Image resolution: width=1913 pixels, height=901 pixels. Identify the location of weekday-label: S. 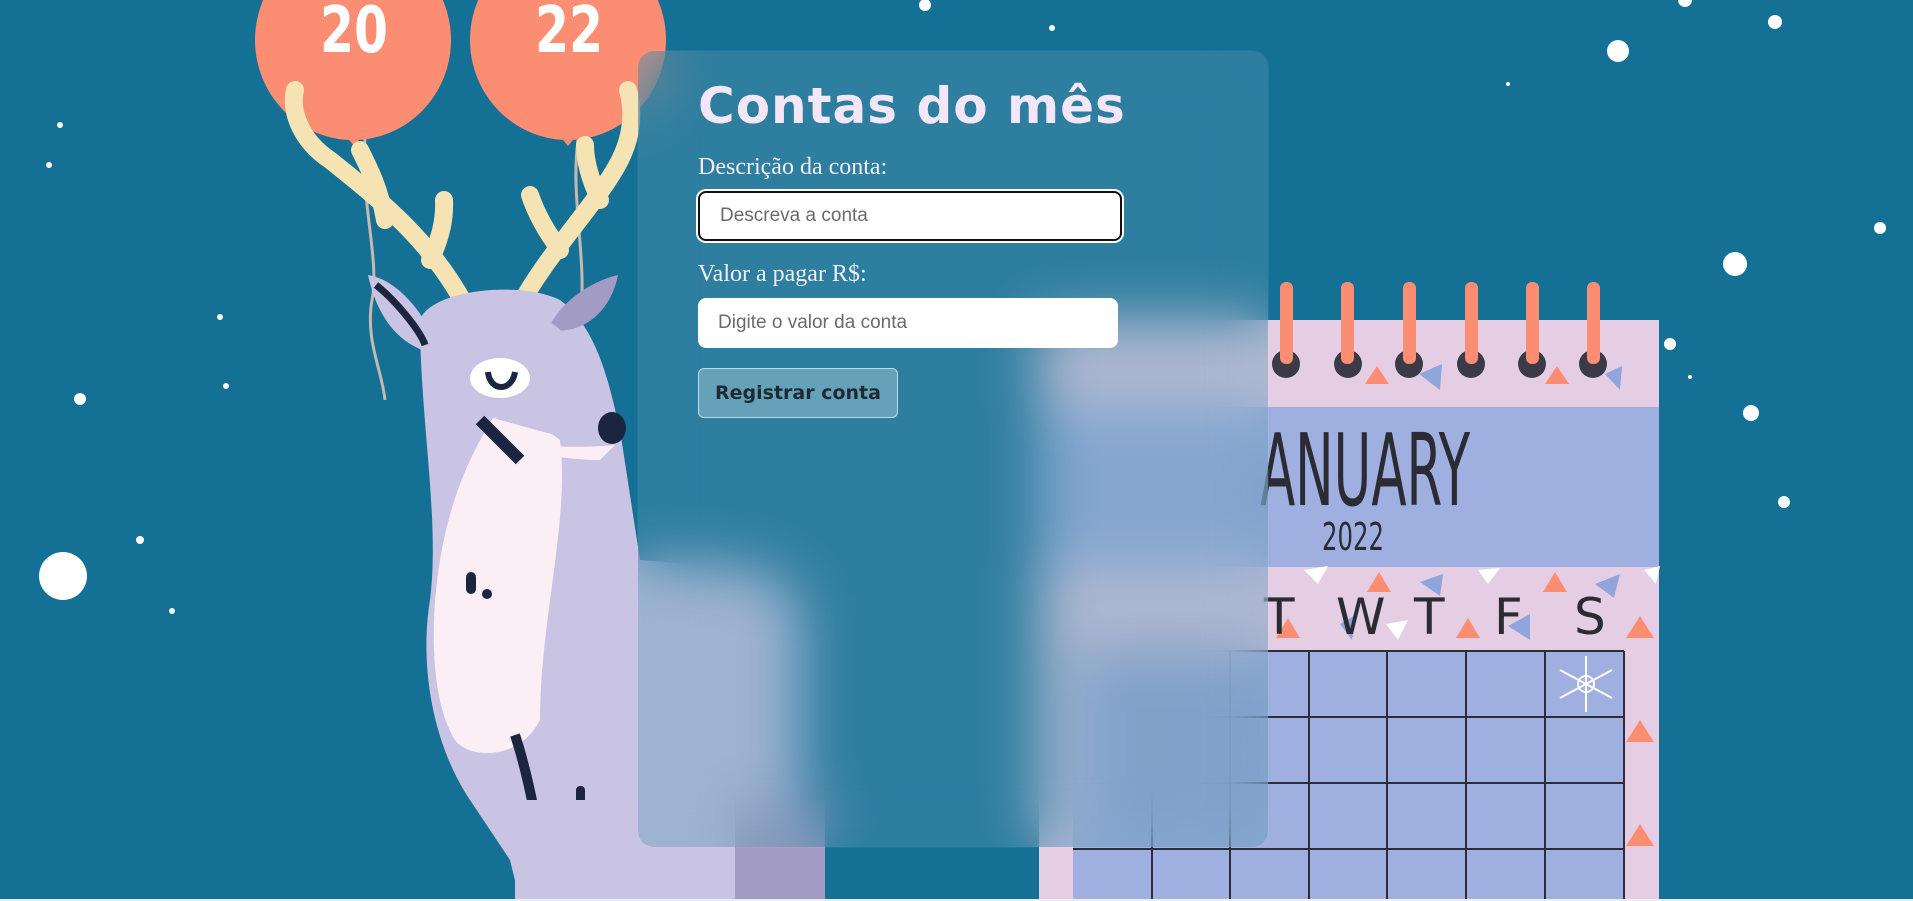
(1590, 617).